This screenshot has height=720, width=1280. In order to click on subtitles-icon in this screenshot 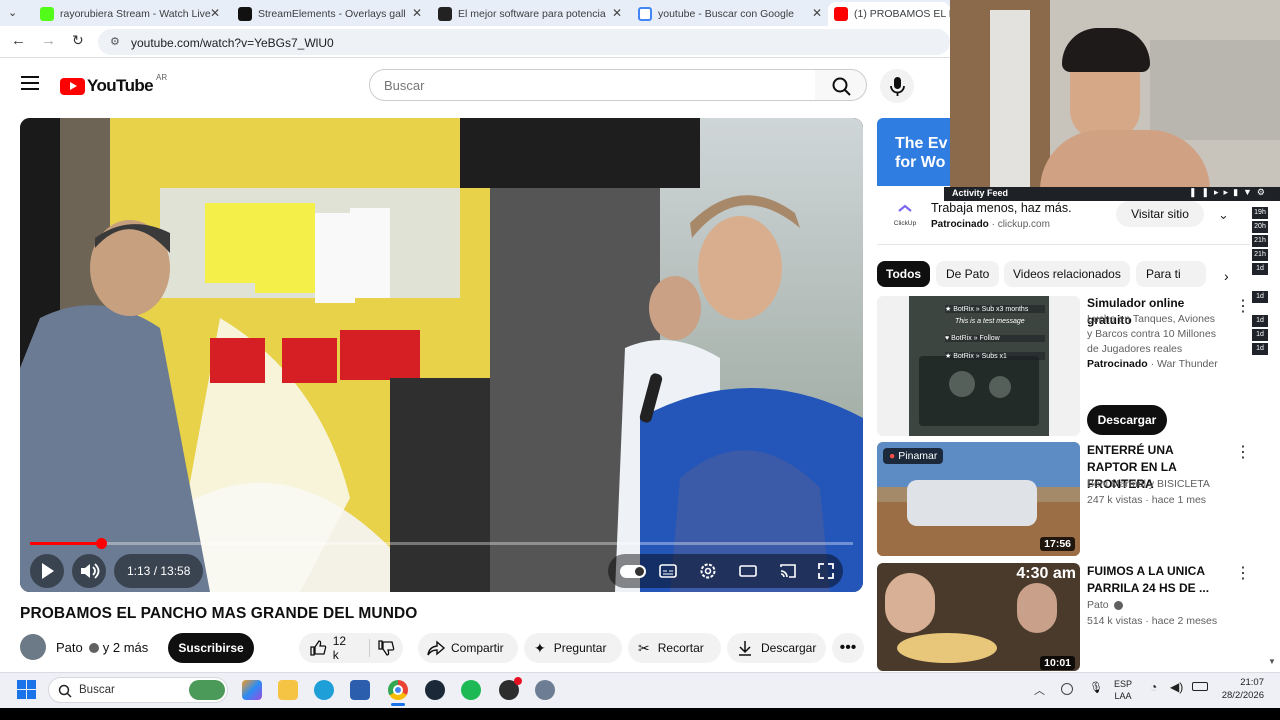, I will do `click(668, 571)`.